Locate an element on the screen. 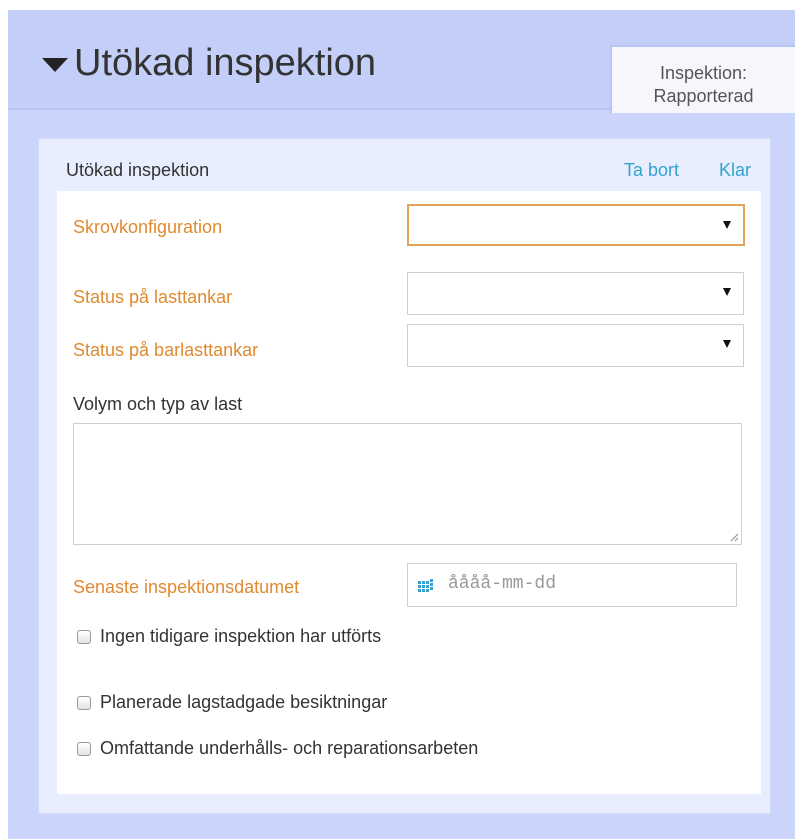 The height and width of the screenshot is (839, 795). page-title: Utökad inspektion is located at coordinates (225, 63).